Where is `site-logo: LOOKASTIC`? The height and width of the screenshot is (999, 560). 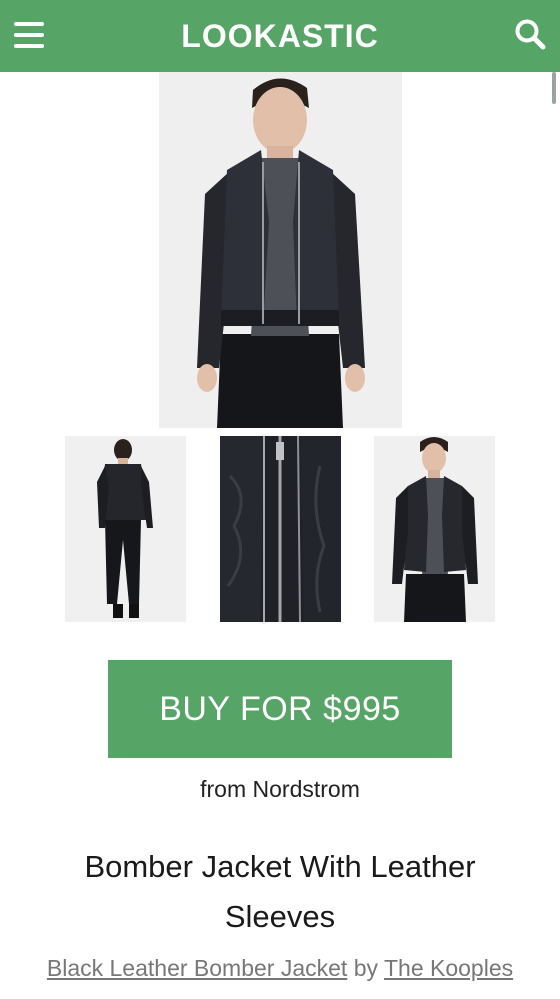
site-logo: LOOKASTIC is located at coordinates (279, 36).